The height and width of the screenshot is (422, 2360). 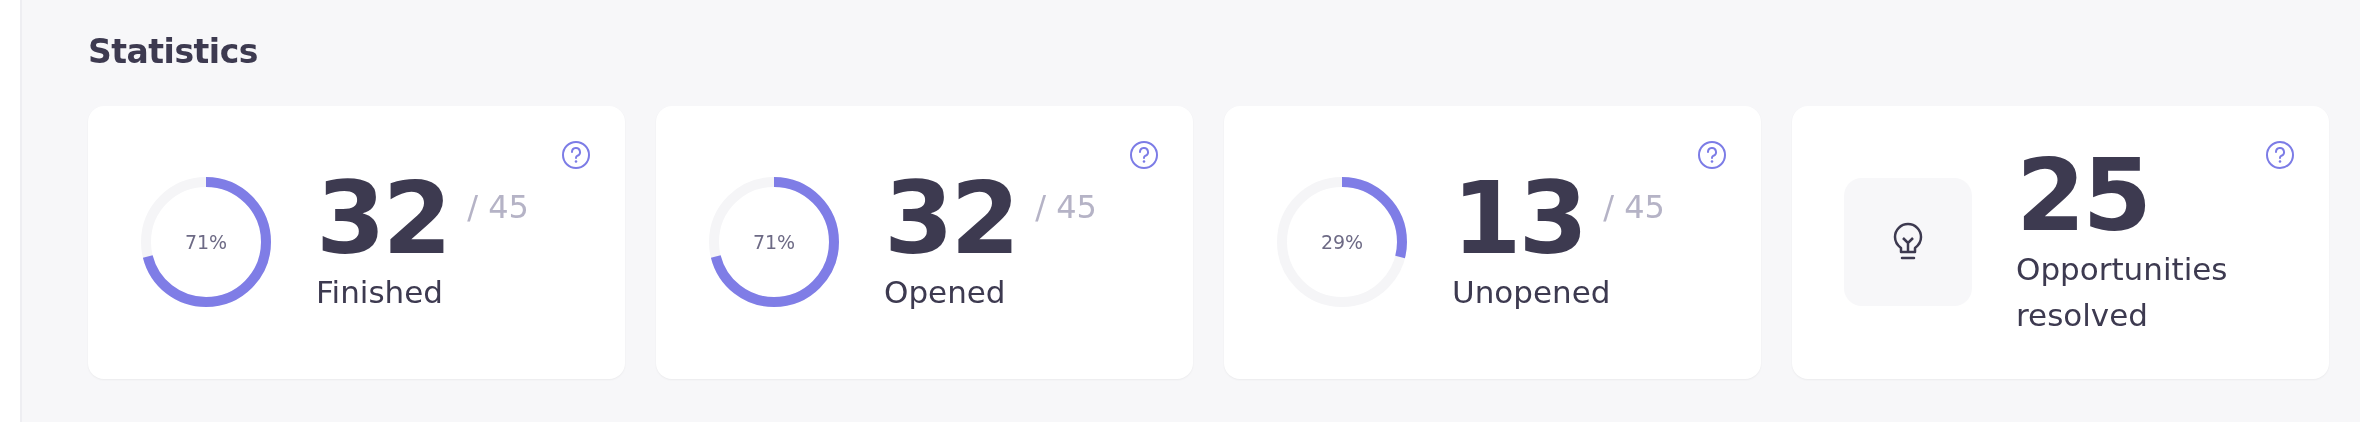 What do you see at coordinates (1532, 292) in the screenshot?
I see `stat-label: Unopened` at bounding box center [1532, 292].